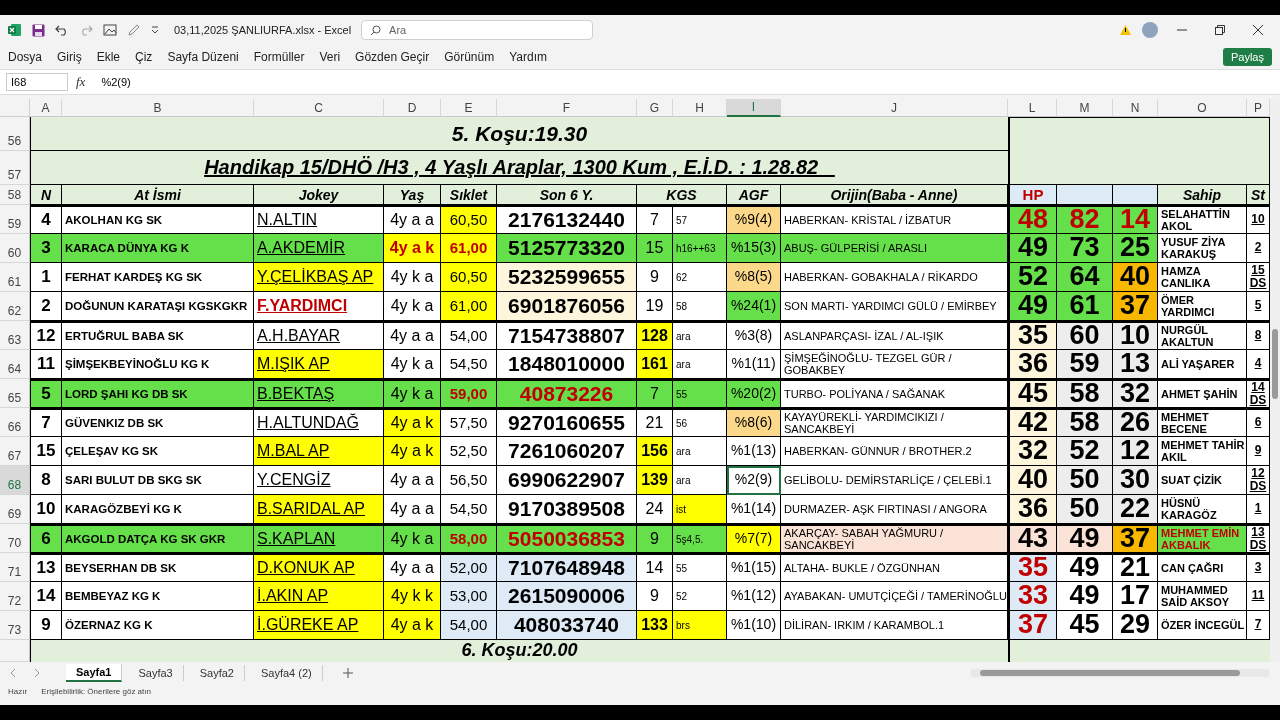 The width and height of the screenshot is (1280, 720). What do you see at coordinates (1247, 57) in the screenshot?
I see `share-button: Paylaş` at bounding box center [1247, 57].